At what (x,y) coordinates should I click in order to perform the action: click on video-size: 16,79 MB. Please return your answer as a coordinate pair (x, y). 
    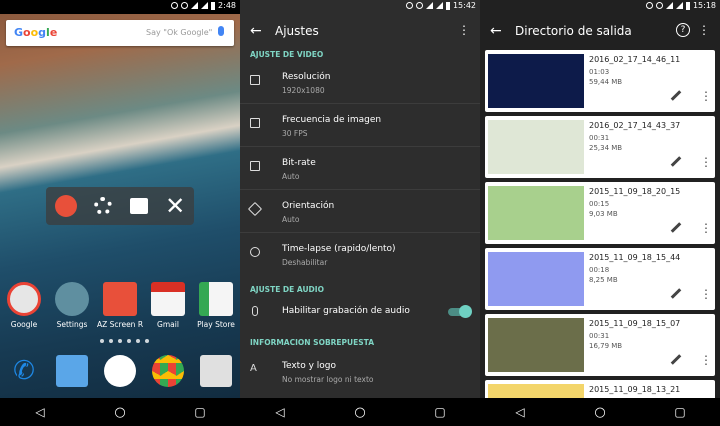
    Looking at the image, I should click on (606, 346).